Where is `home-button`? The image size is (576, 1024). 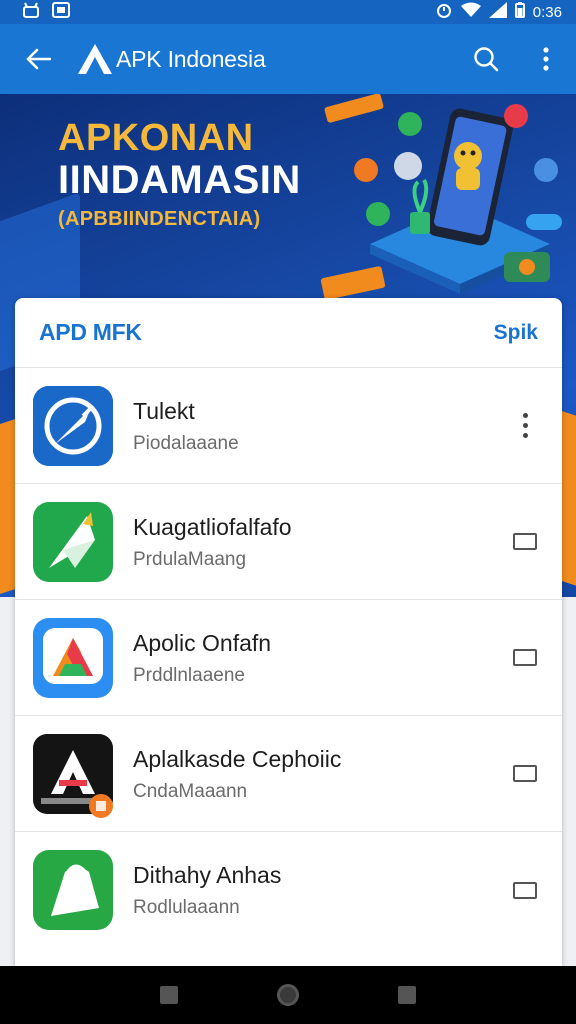
home-button is located at coordinates (288, 995).